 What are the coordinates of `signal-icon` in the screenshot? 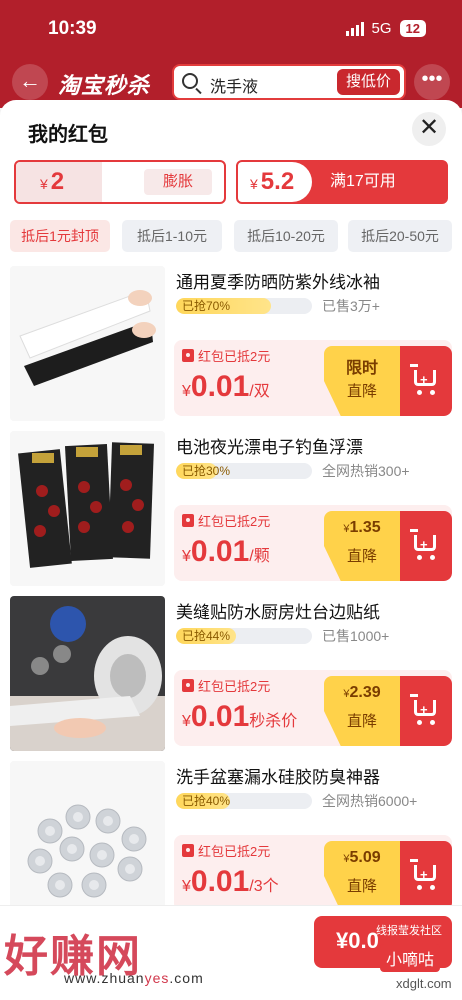 It's located at (354, 28).